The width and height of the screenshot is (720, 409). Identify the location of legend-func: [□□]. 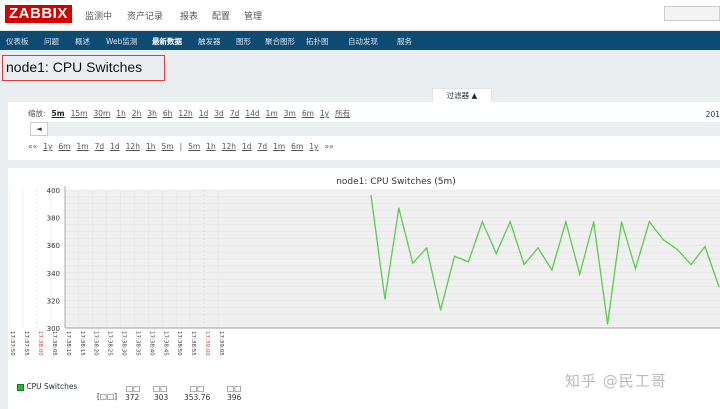
(107, 396).